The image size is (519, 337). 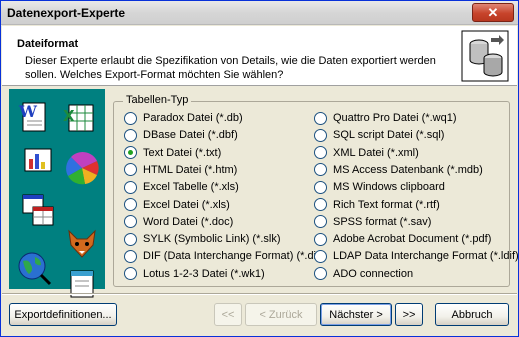 What do you see at coordinates (182, 152) in the screenshot?
I see `format-option-label: Text Datei (*.txt)` at bounding box center [182, 152].